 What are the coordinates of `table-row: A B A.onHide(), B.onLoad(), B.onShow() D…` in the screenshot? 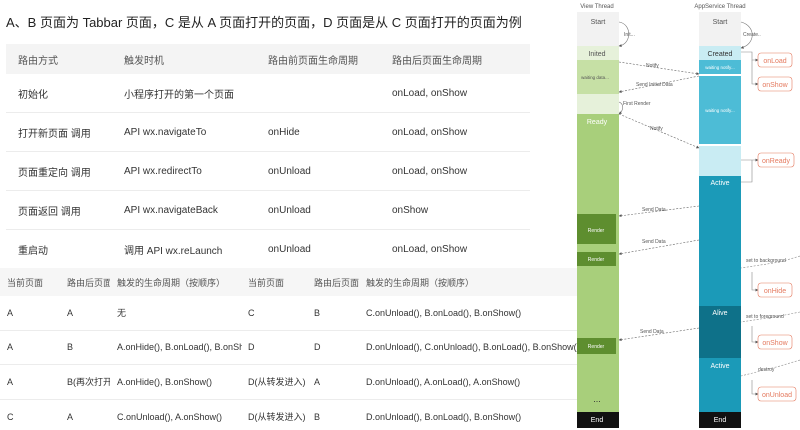 It's located at (290, 348).